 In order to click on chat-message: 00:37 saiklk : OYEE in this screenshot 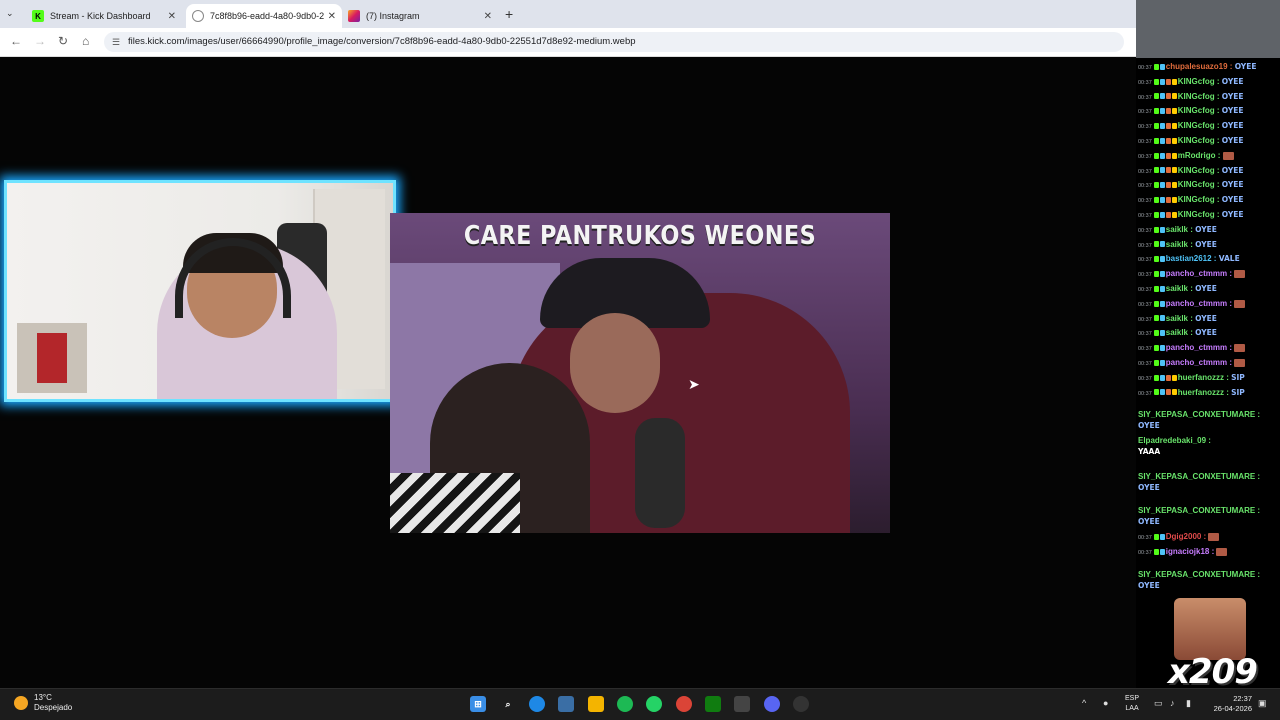, I will do `click(1177, 333)`.